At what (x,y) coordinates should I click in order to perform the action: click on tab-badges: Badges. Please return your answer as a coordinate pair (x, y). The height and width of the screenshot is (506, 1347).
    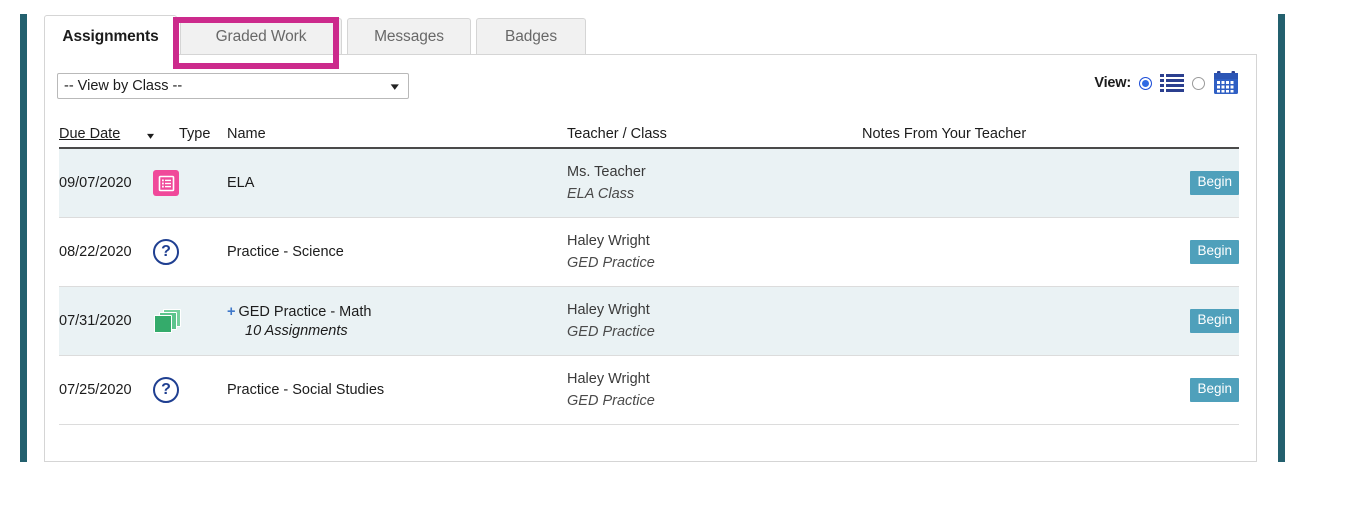
    Looking at the image, I should click on (531, 36).